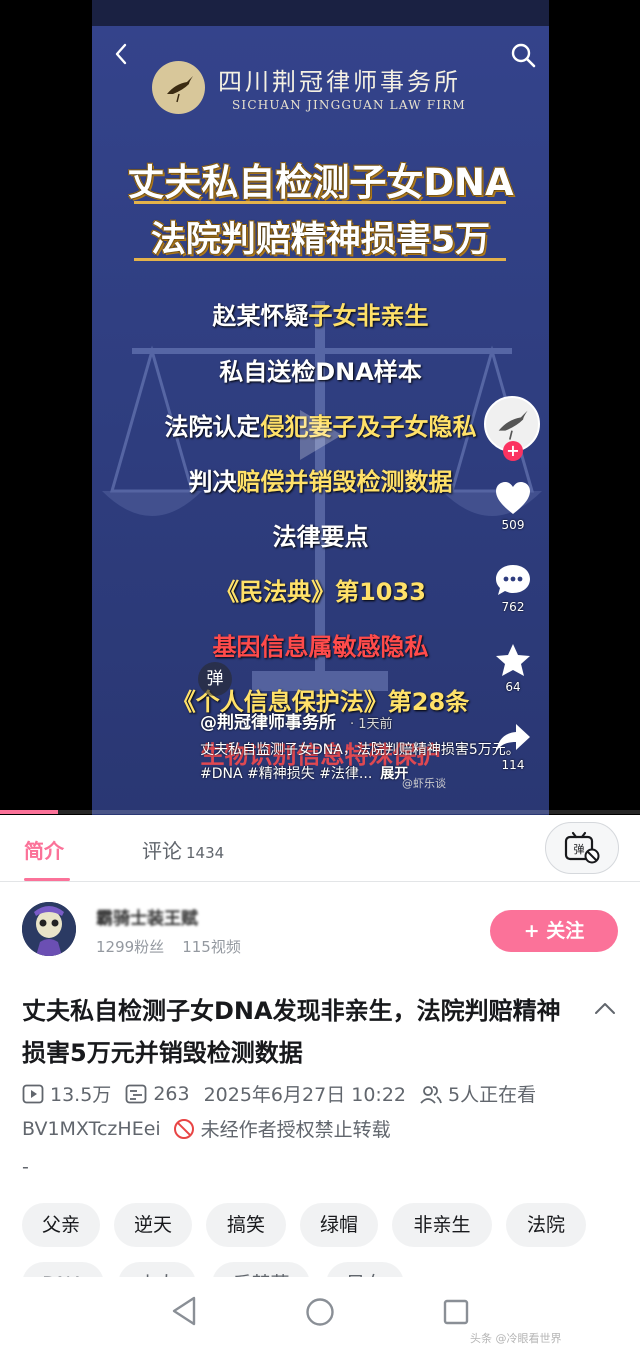 The width and height of the screenshot is (640, 1349). What do you see at coordinates (212, 427) in the screenshot?
I see `overlay-text: 法院认定` at bounding box center [212, 427].